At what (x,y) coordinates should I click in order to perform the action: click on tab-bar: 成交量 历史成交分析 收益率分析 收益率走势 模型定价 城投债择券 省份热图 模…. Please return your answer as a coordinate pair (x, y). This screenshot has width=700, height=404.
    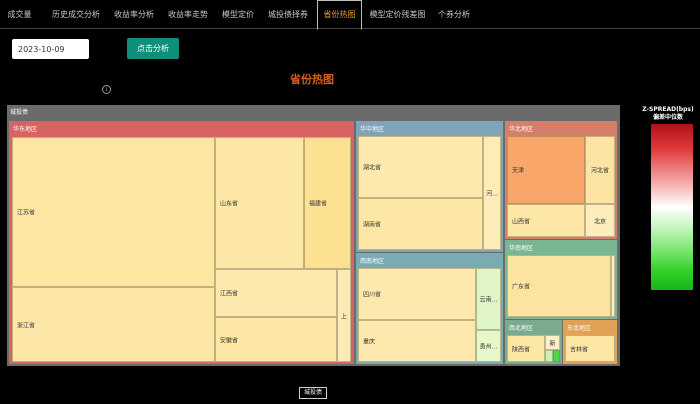
    Looking at the image, I should click on (350, 15).